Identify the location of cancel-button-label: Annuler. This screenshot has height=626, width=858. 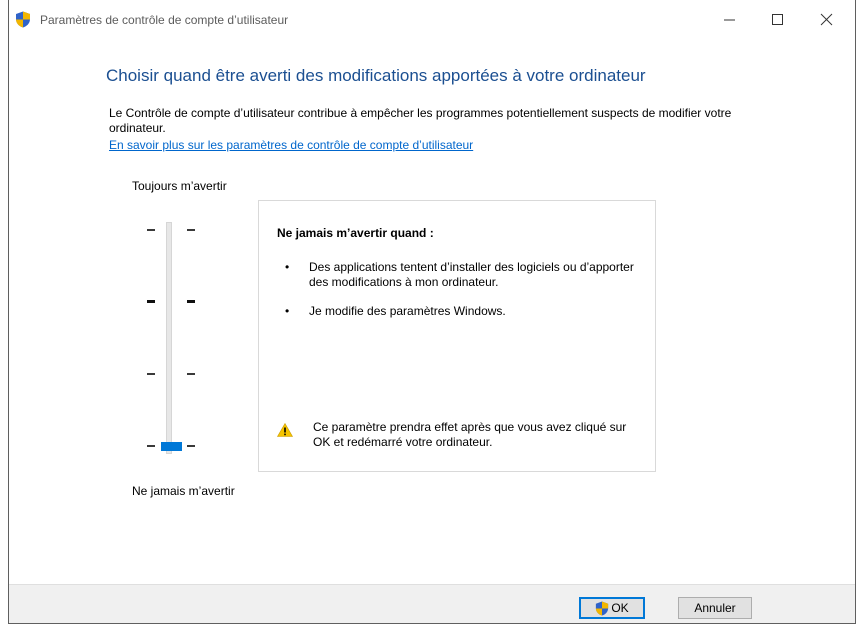
(715, 608).